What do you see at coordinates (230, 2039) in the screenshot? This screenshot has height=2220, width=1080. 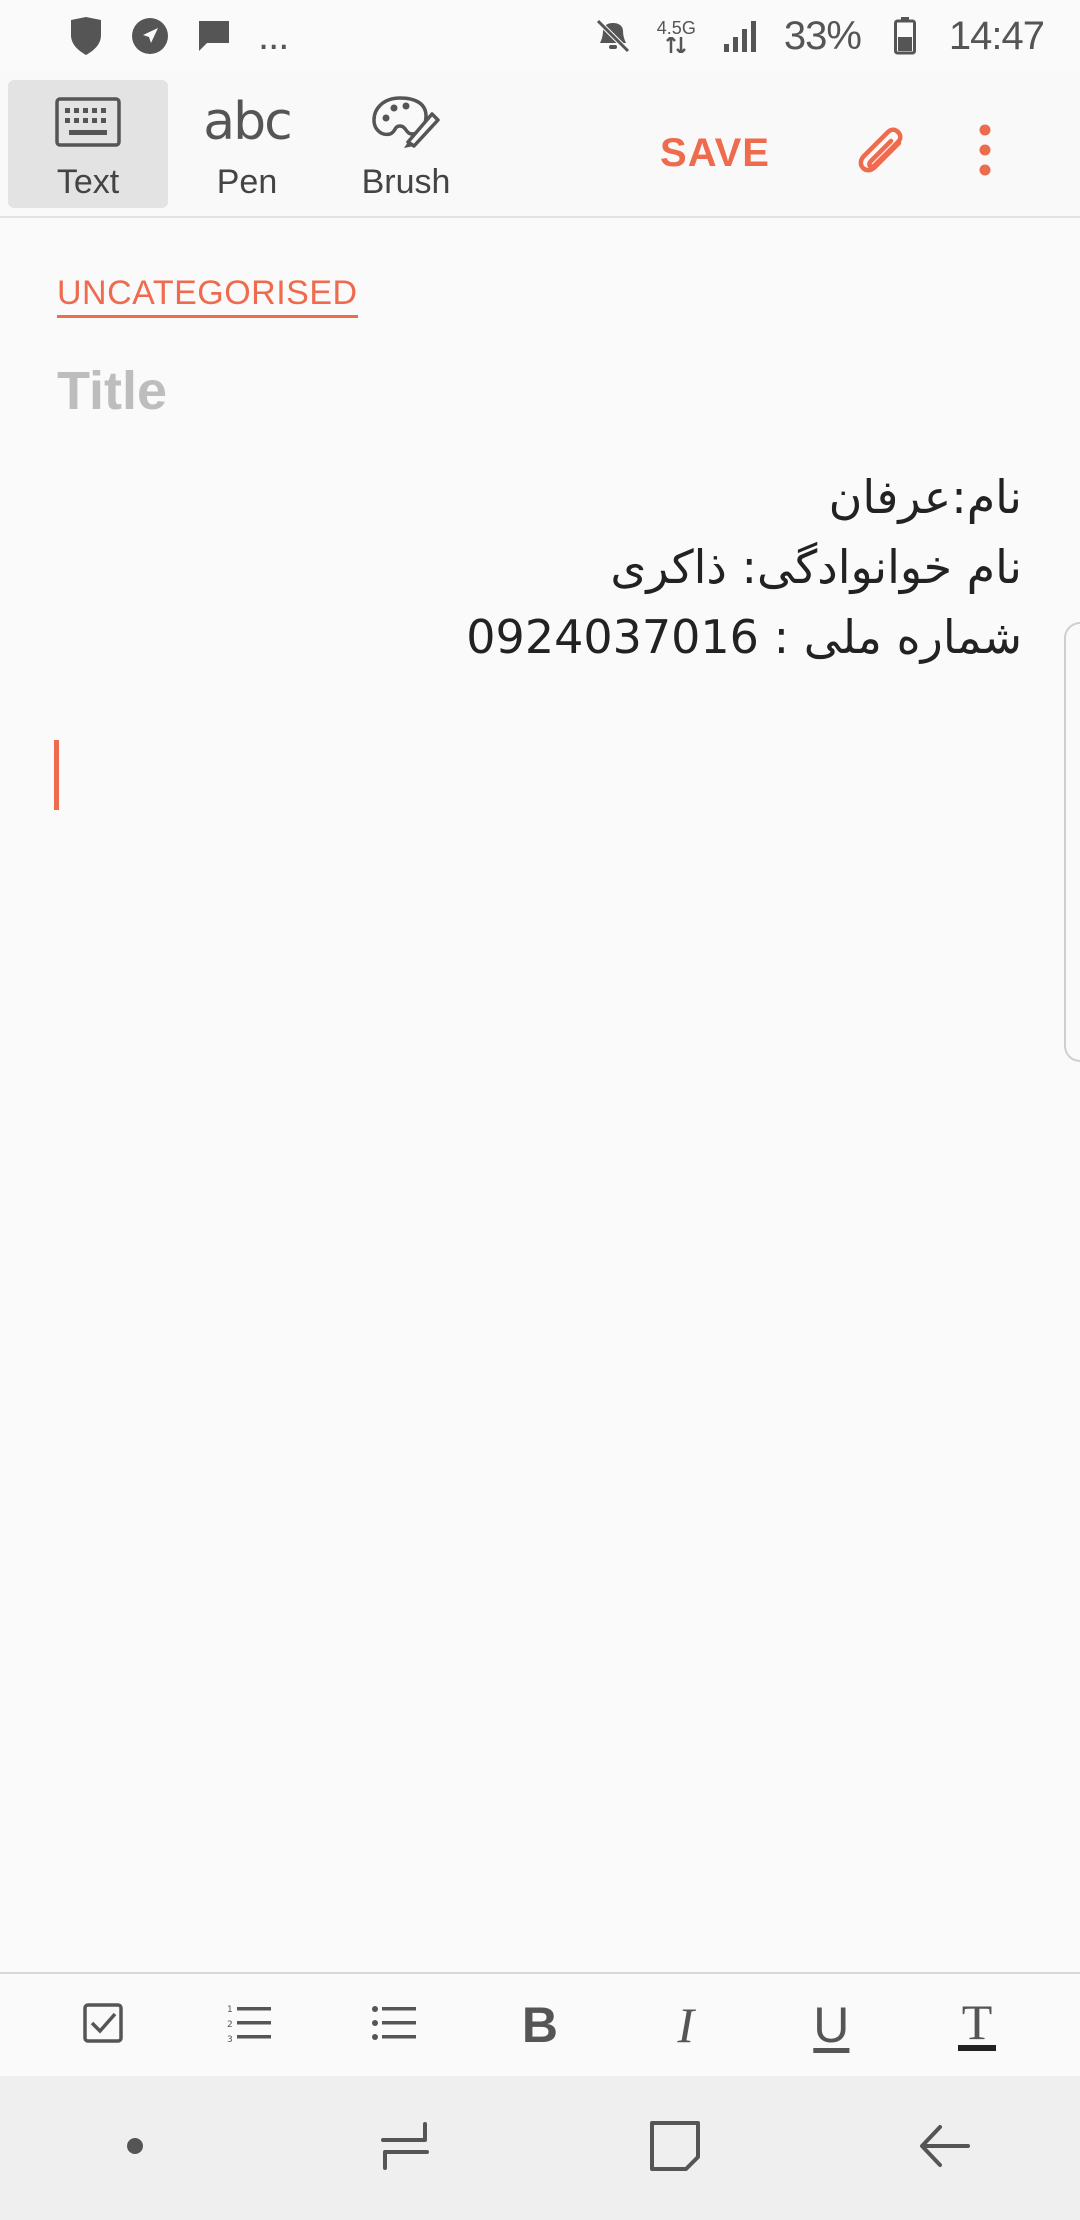 I see `svg-text: 3` at bounding box center [230, 2039].